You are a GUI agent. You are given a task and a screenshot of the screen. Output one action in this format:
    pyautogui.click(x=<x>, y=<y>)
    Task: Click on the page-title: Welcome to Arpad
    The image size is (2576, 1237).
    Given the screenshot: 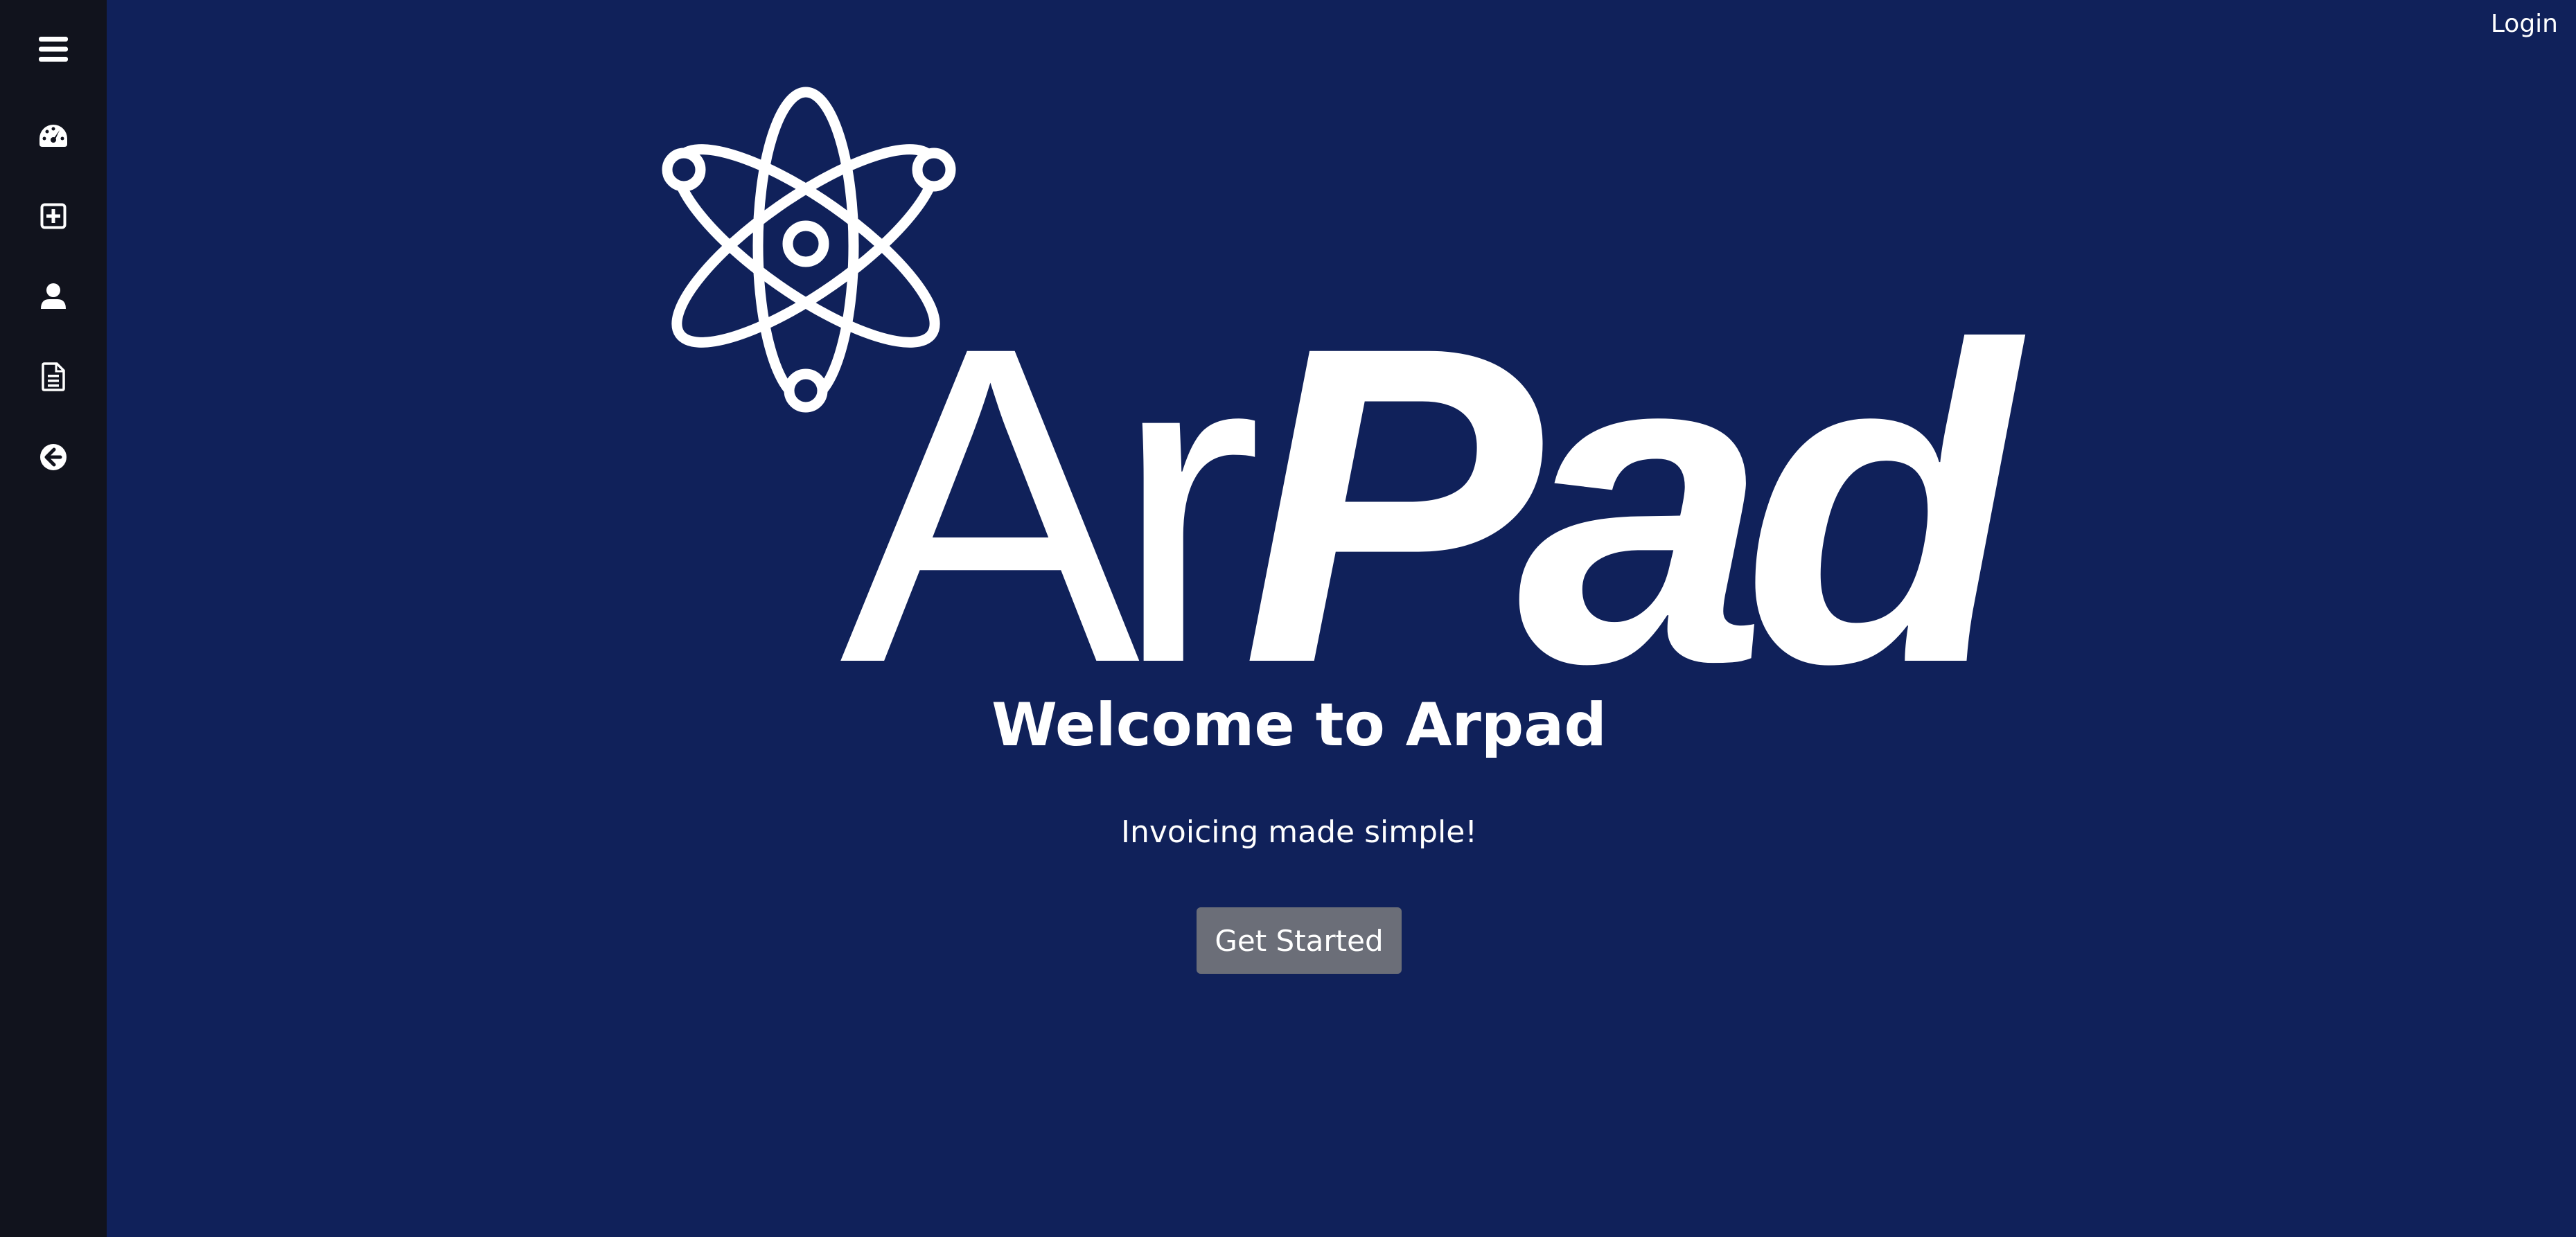 What is the action you would take?
    pyautogui.click(x=1299, y=725)
    